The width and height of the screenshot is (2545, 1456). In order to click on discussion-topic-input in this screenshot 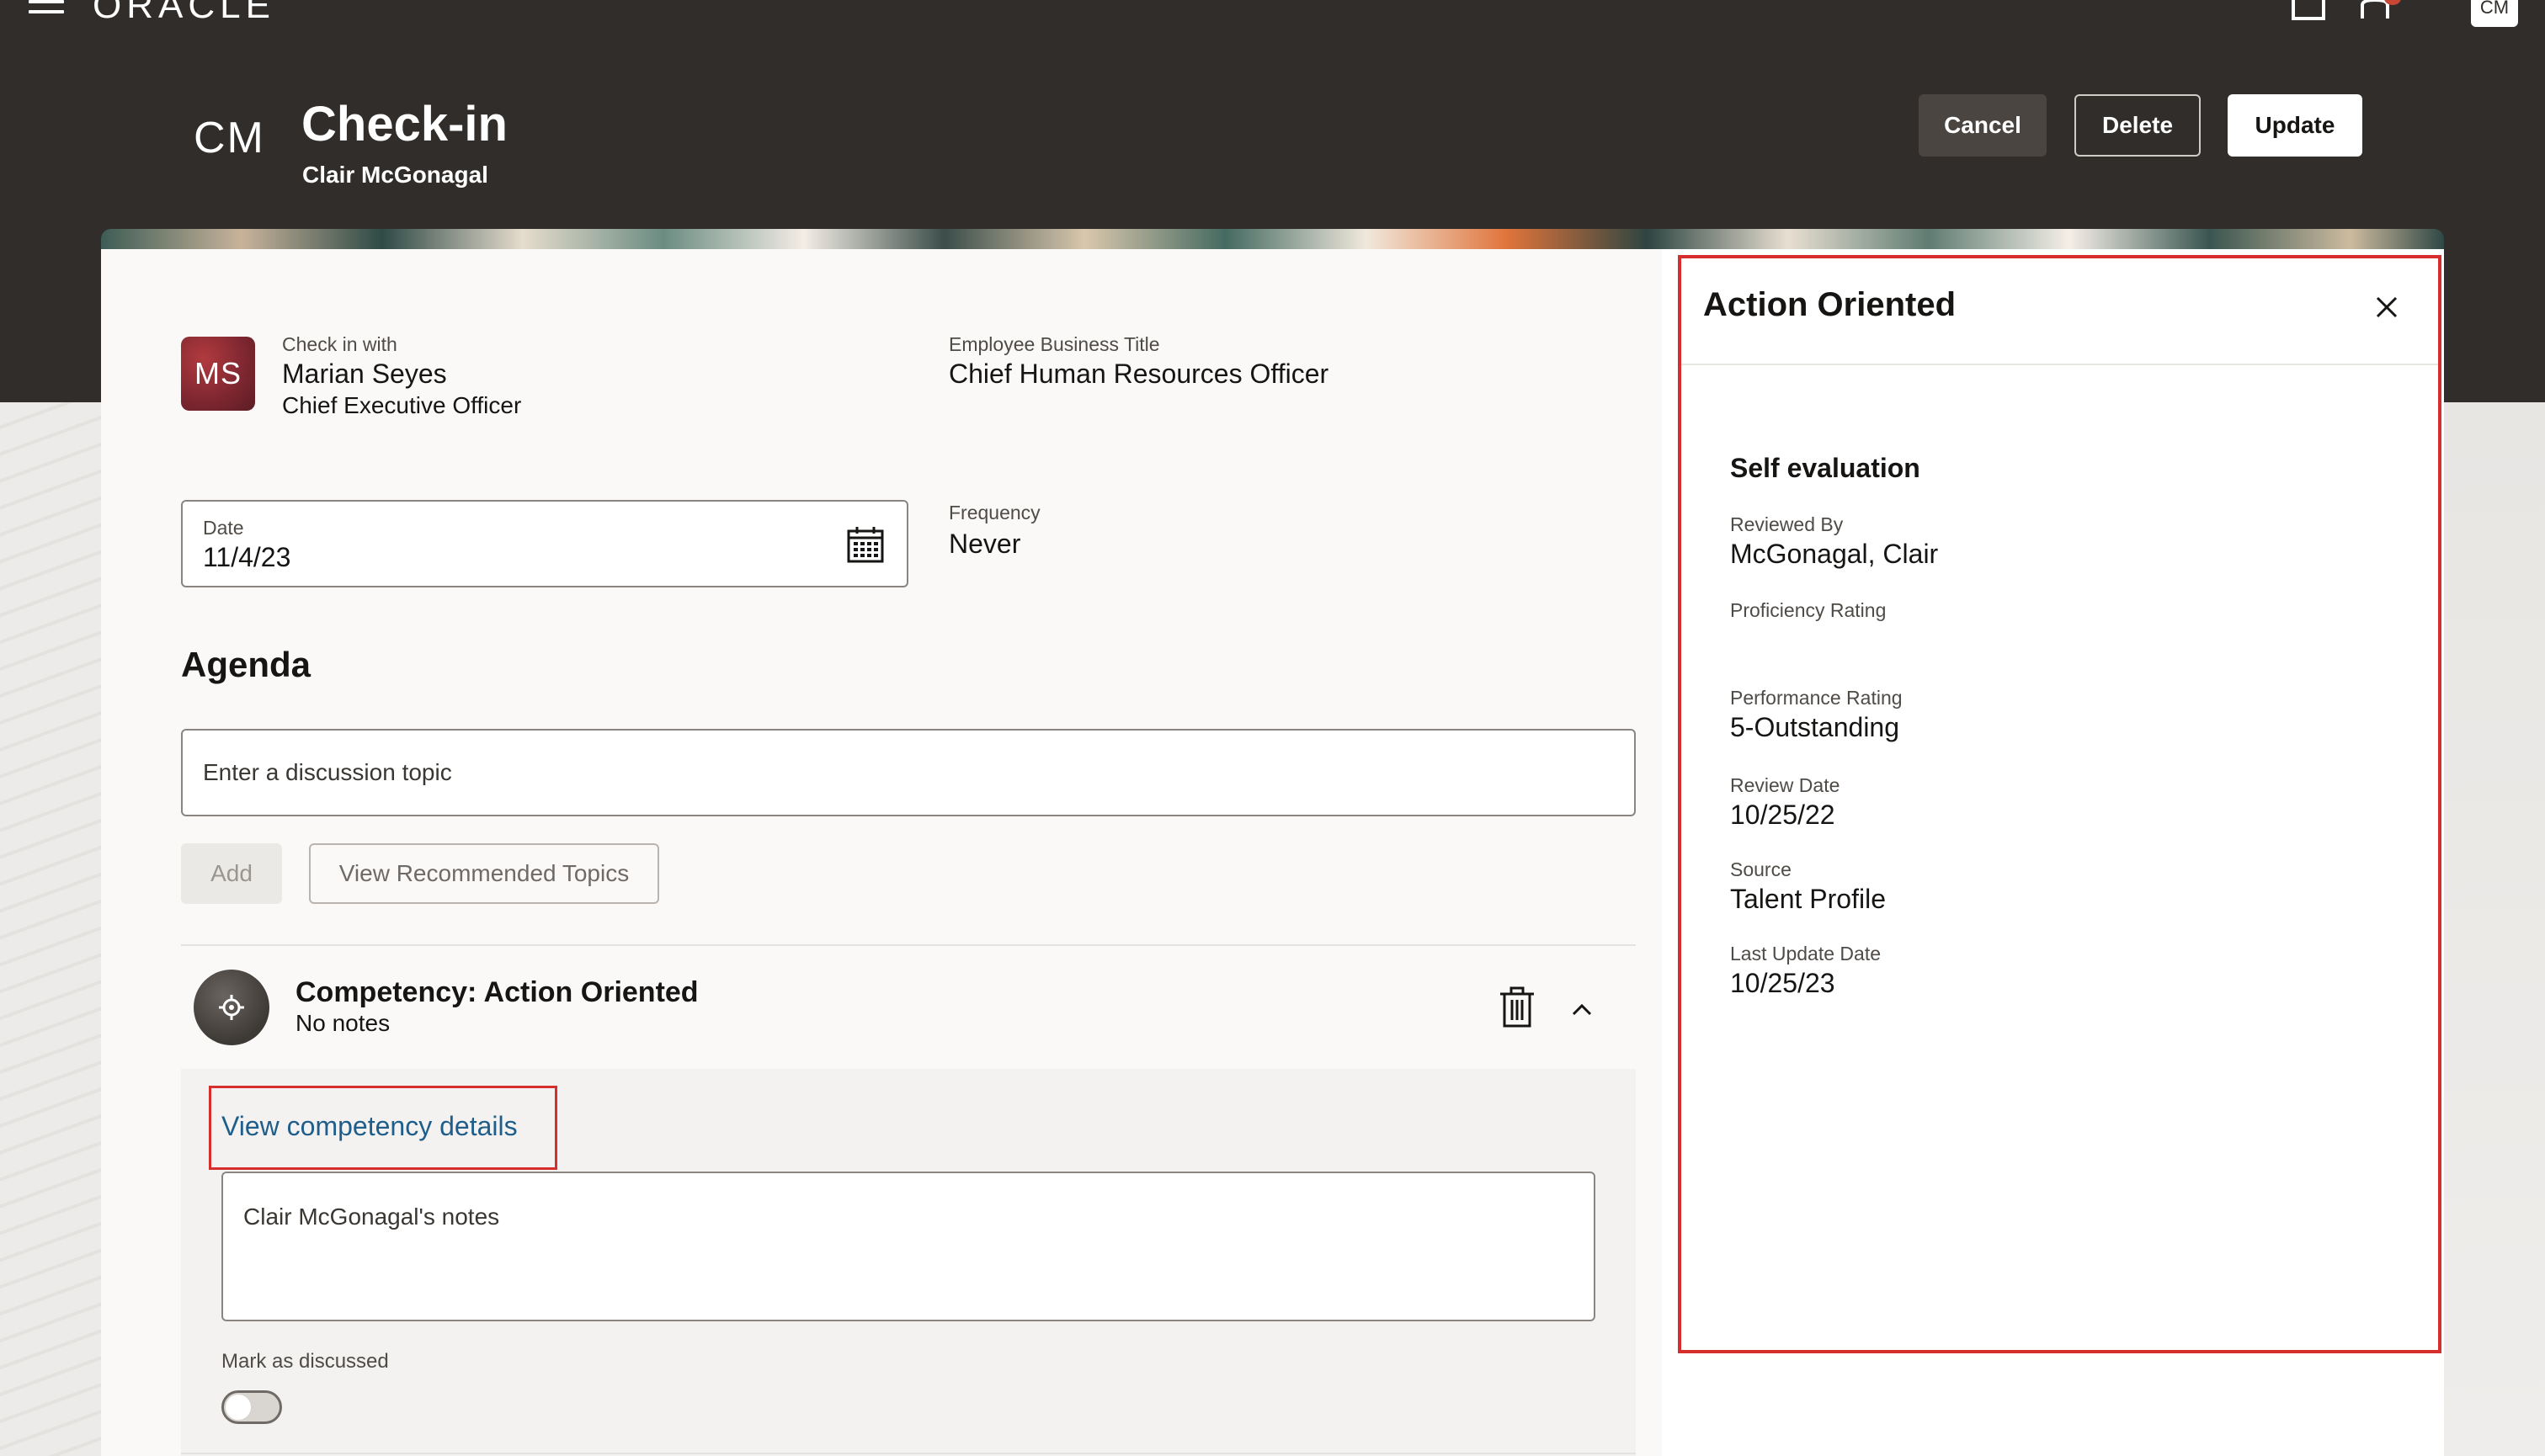, I will do `click(908, 772)`.